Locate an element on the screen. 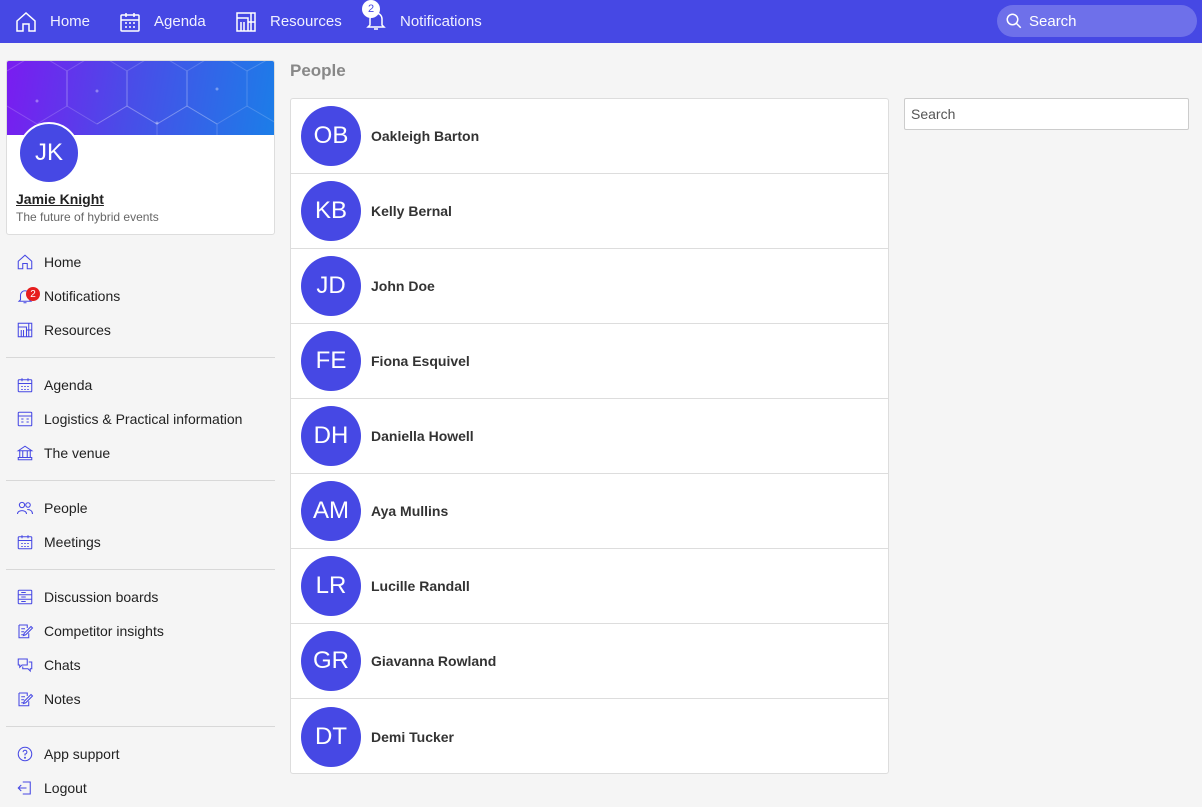 The width and height of the screenshot is (1202, 807). sidebar-item-meetings: Meetings is located at coordinates (58, 542).